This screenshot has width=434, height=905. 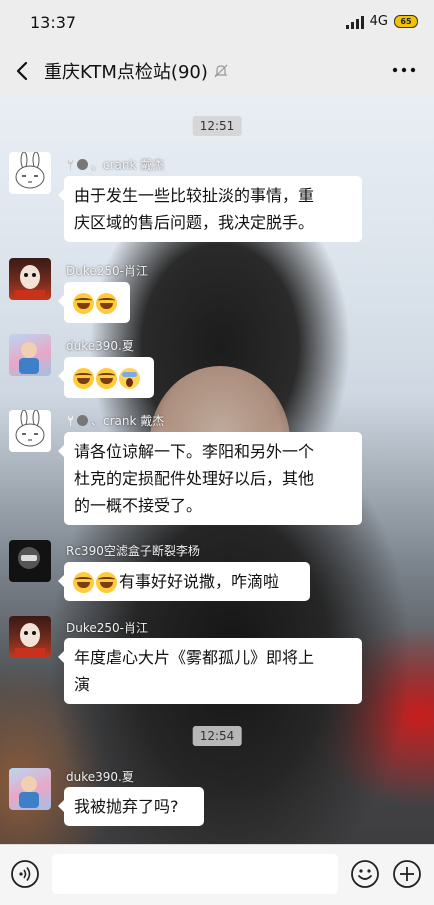 I want to click on chat-title: 重庆KTM点检站(90), so click(x=136, y=71).